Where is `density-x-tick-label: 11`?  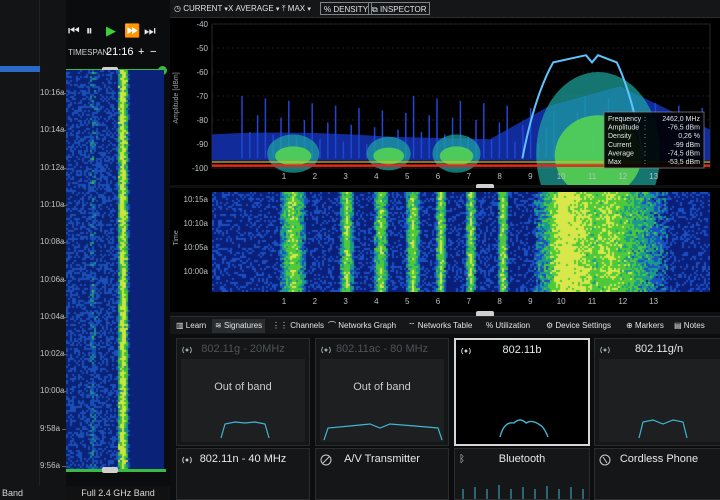
density-x-tick-label: 11 is located at coordinates (592, 301).